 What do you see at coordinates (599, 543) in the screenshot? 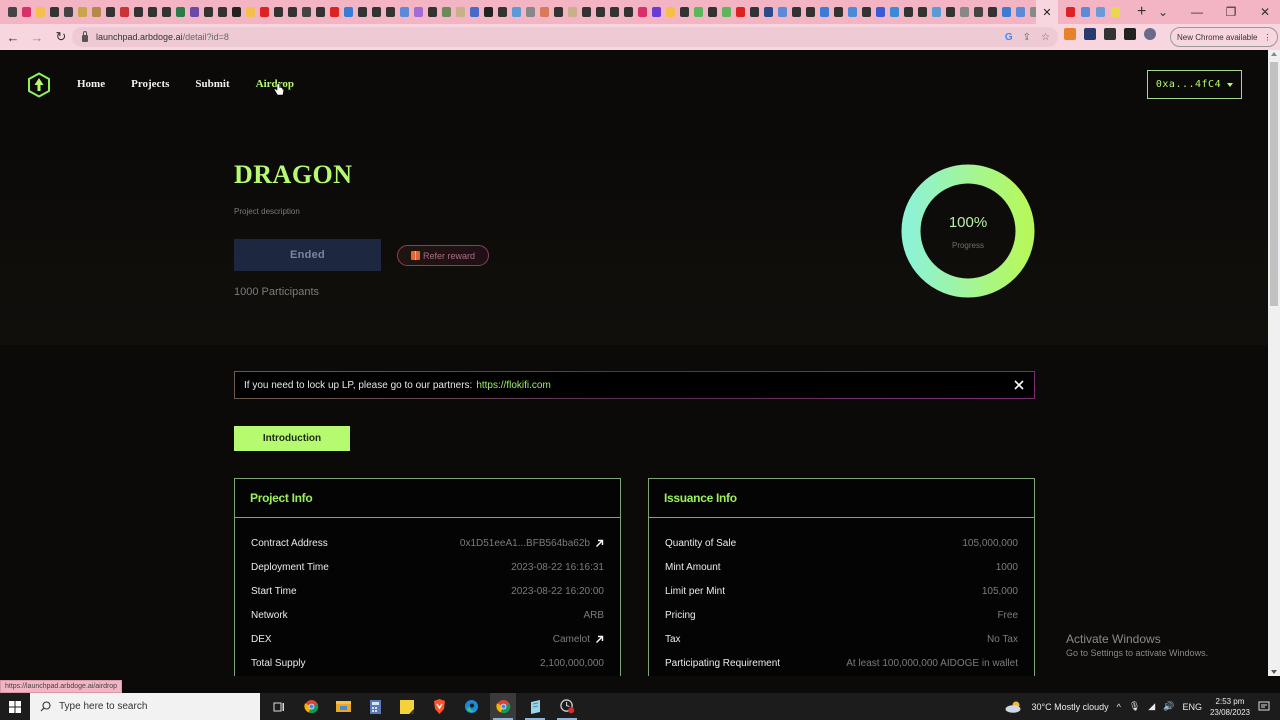
I see `external-link-arrow-icon` at bounding box center [599, 543].